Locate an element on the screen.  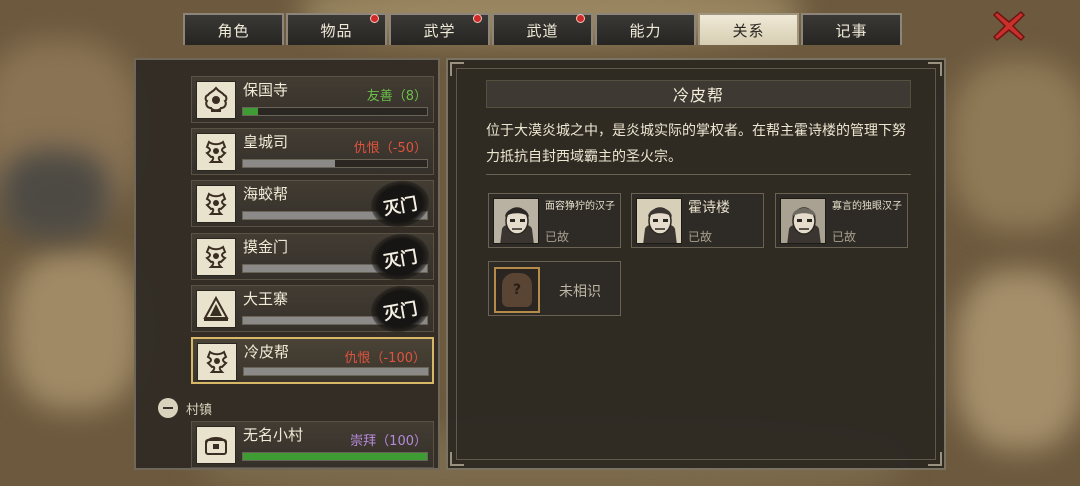
tab-2: 武学 is located at coordinates (439, 29).